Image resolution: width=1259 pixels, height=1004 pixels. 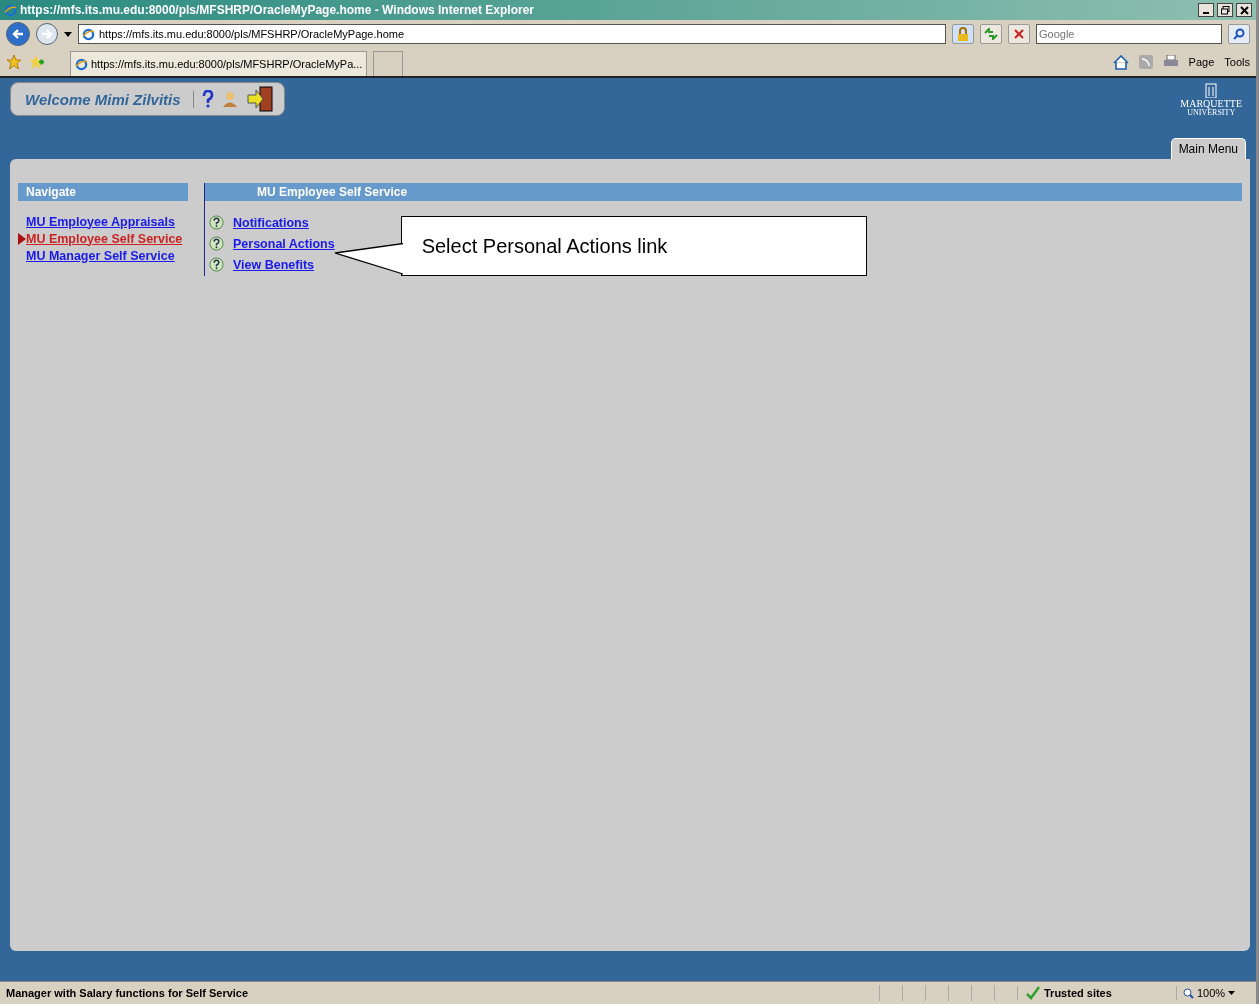 I want to click on restore-button, so click(x=1225, y=10).